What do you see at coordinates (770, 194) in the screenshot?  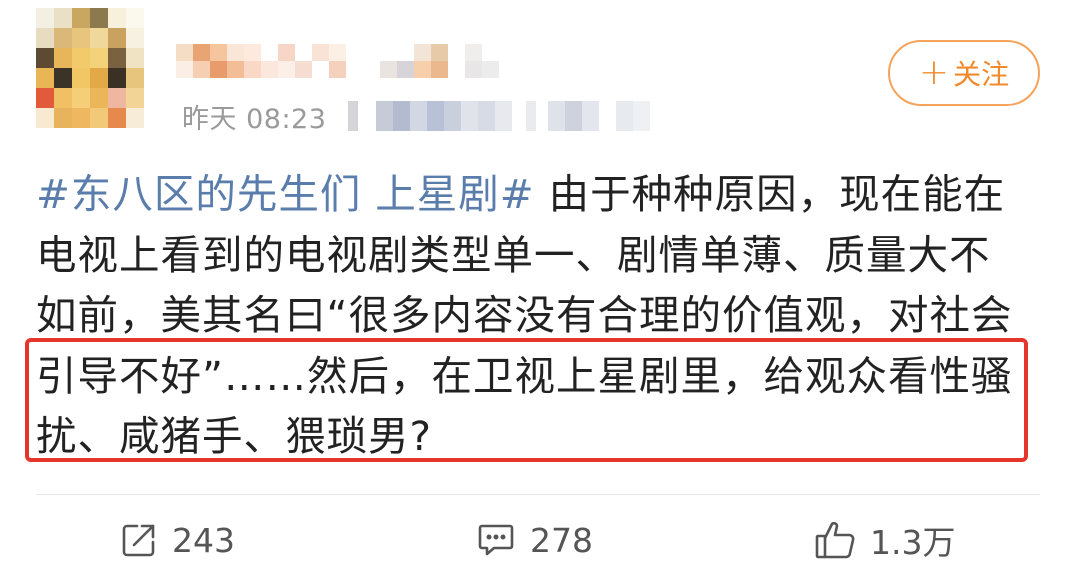 I see `post-line-text: 由于种种原因，现在能在` at bounding box center [770, 194].